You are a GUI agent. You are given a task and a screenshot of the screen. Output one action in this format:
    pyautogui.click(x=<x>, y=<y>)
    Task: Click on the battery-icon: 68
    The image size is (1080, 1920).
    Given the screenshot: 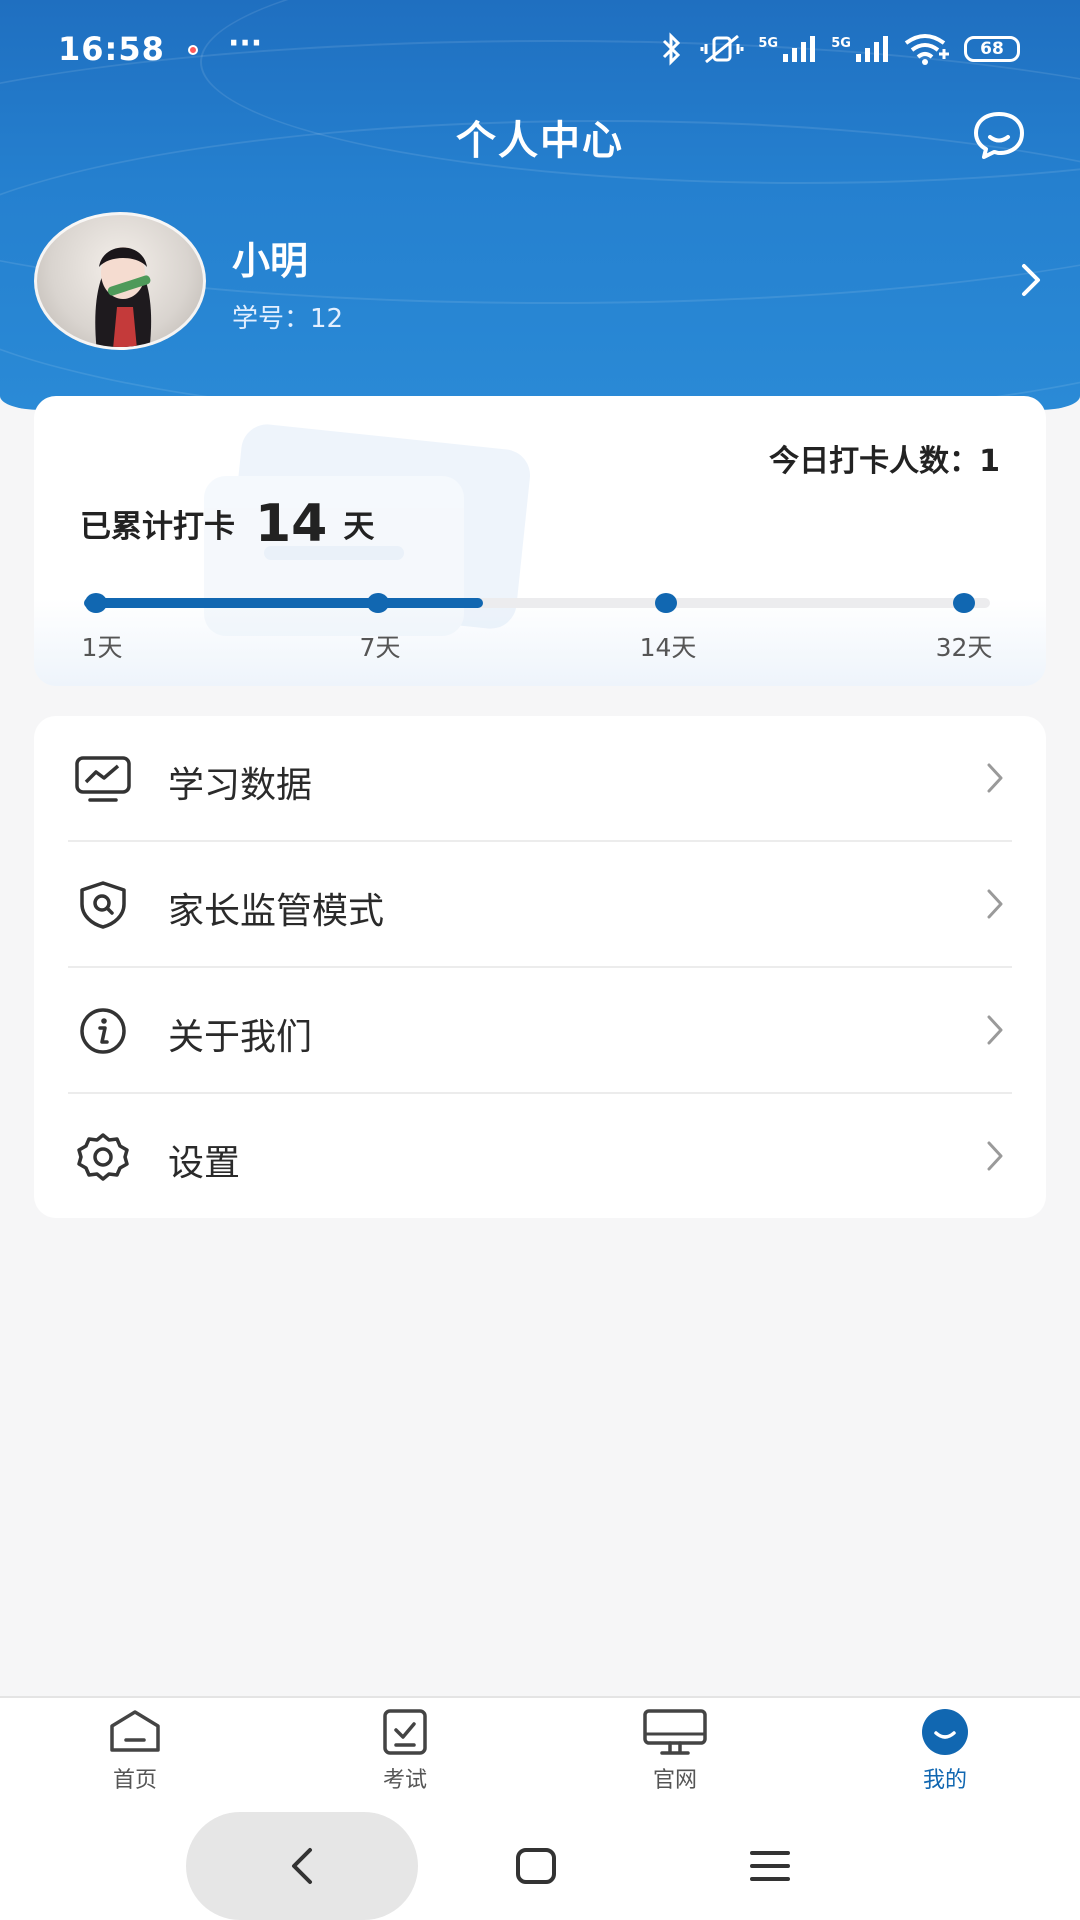 What is the action you would take?
    pyautogui.click(x=992, y=49)
    